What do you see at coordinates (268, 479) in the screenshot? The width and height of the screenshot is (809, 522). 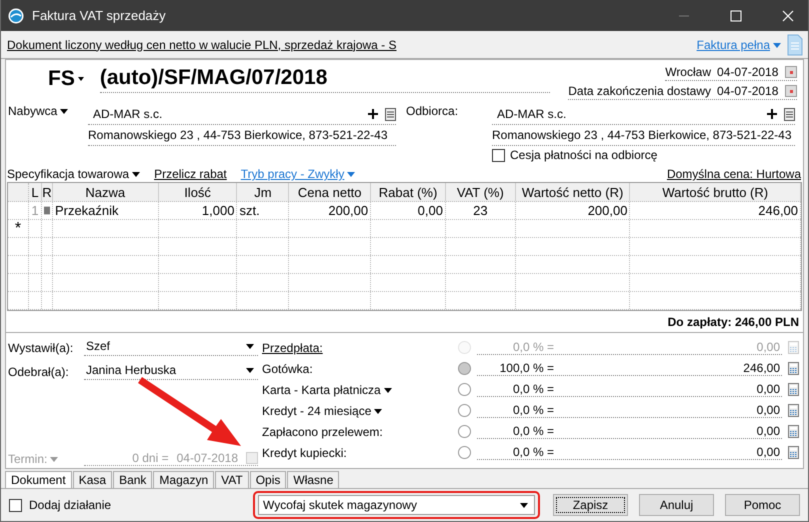 I see `tab: Opis` at bounding box center [268, 479].